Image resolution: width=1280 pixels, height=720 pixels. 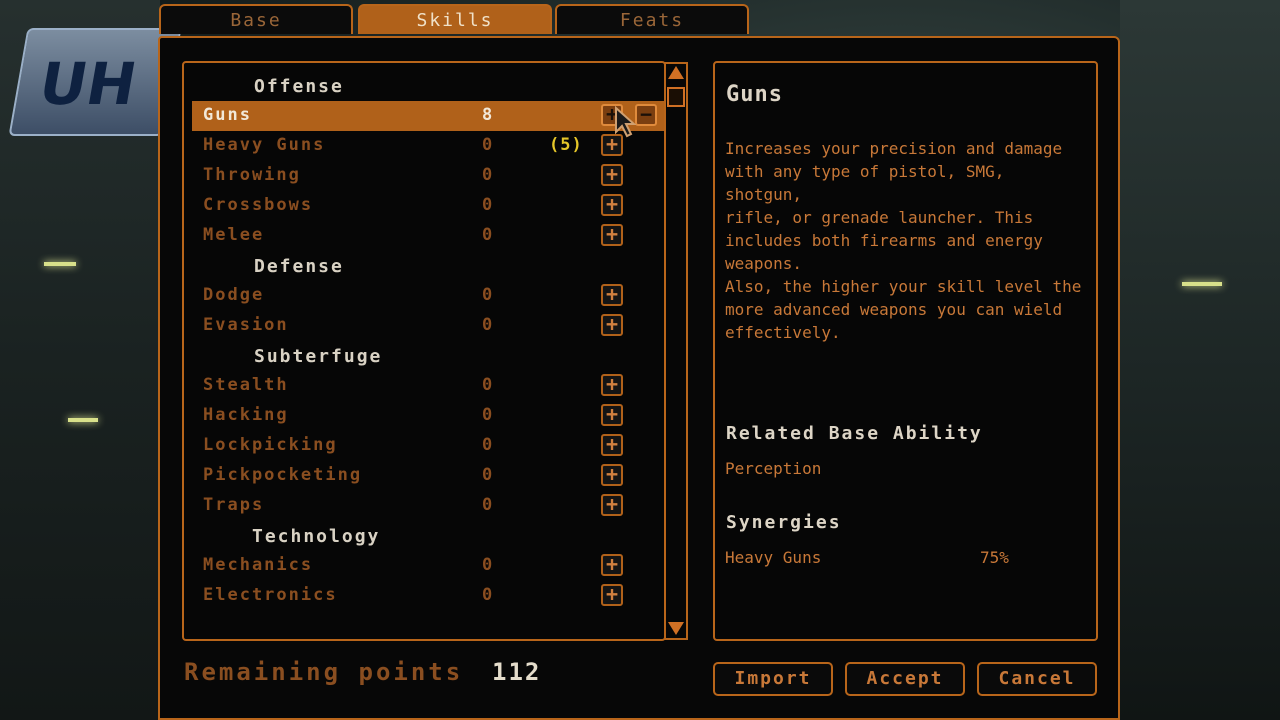 I want to click on skill-name: Dodge, so click(x=234, y=295).